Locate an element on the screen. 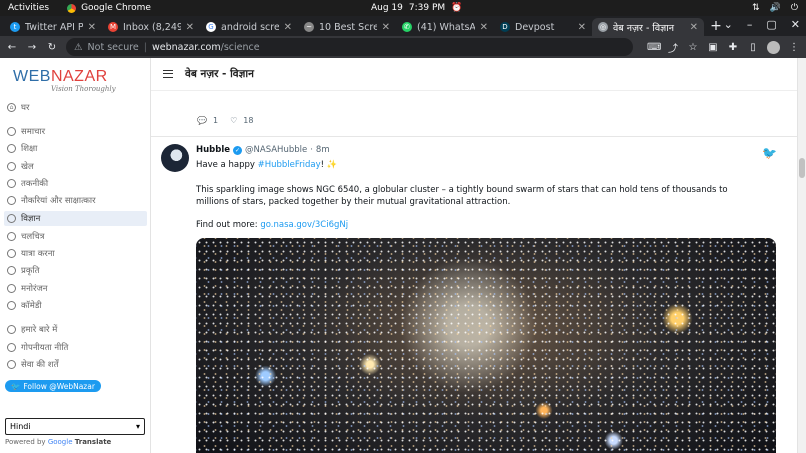 The height and width of the screenshot is (453, 806). back-icon: ← is located at coordinates (12, 47).